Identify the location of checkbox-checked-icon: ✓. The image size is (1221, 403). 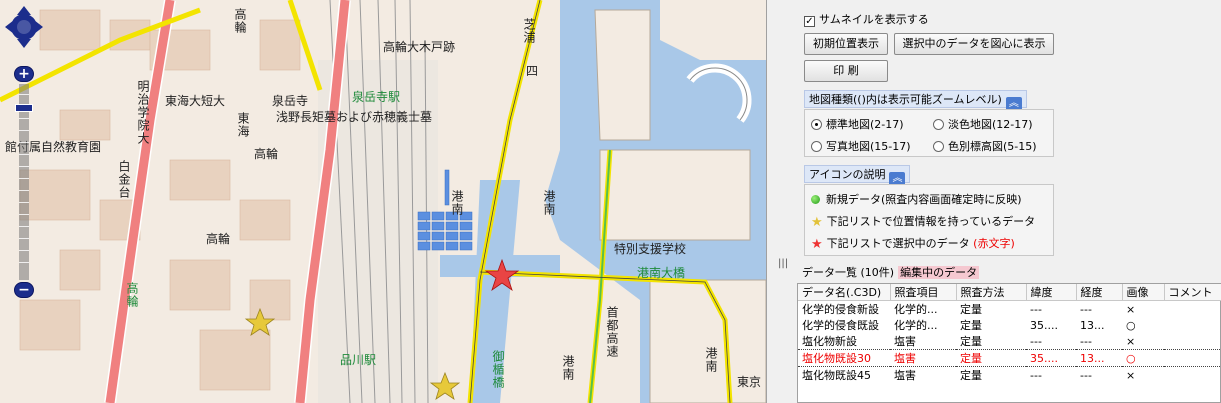
(809, 21).